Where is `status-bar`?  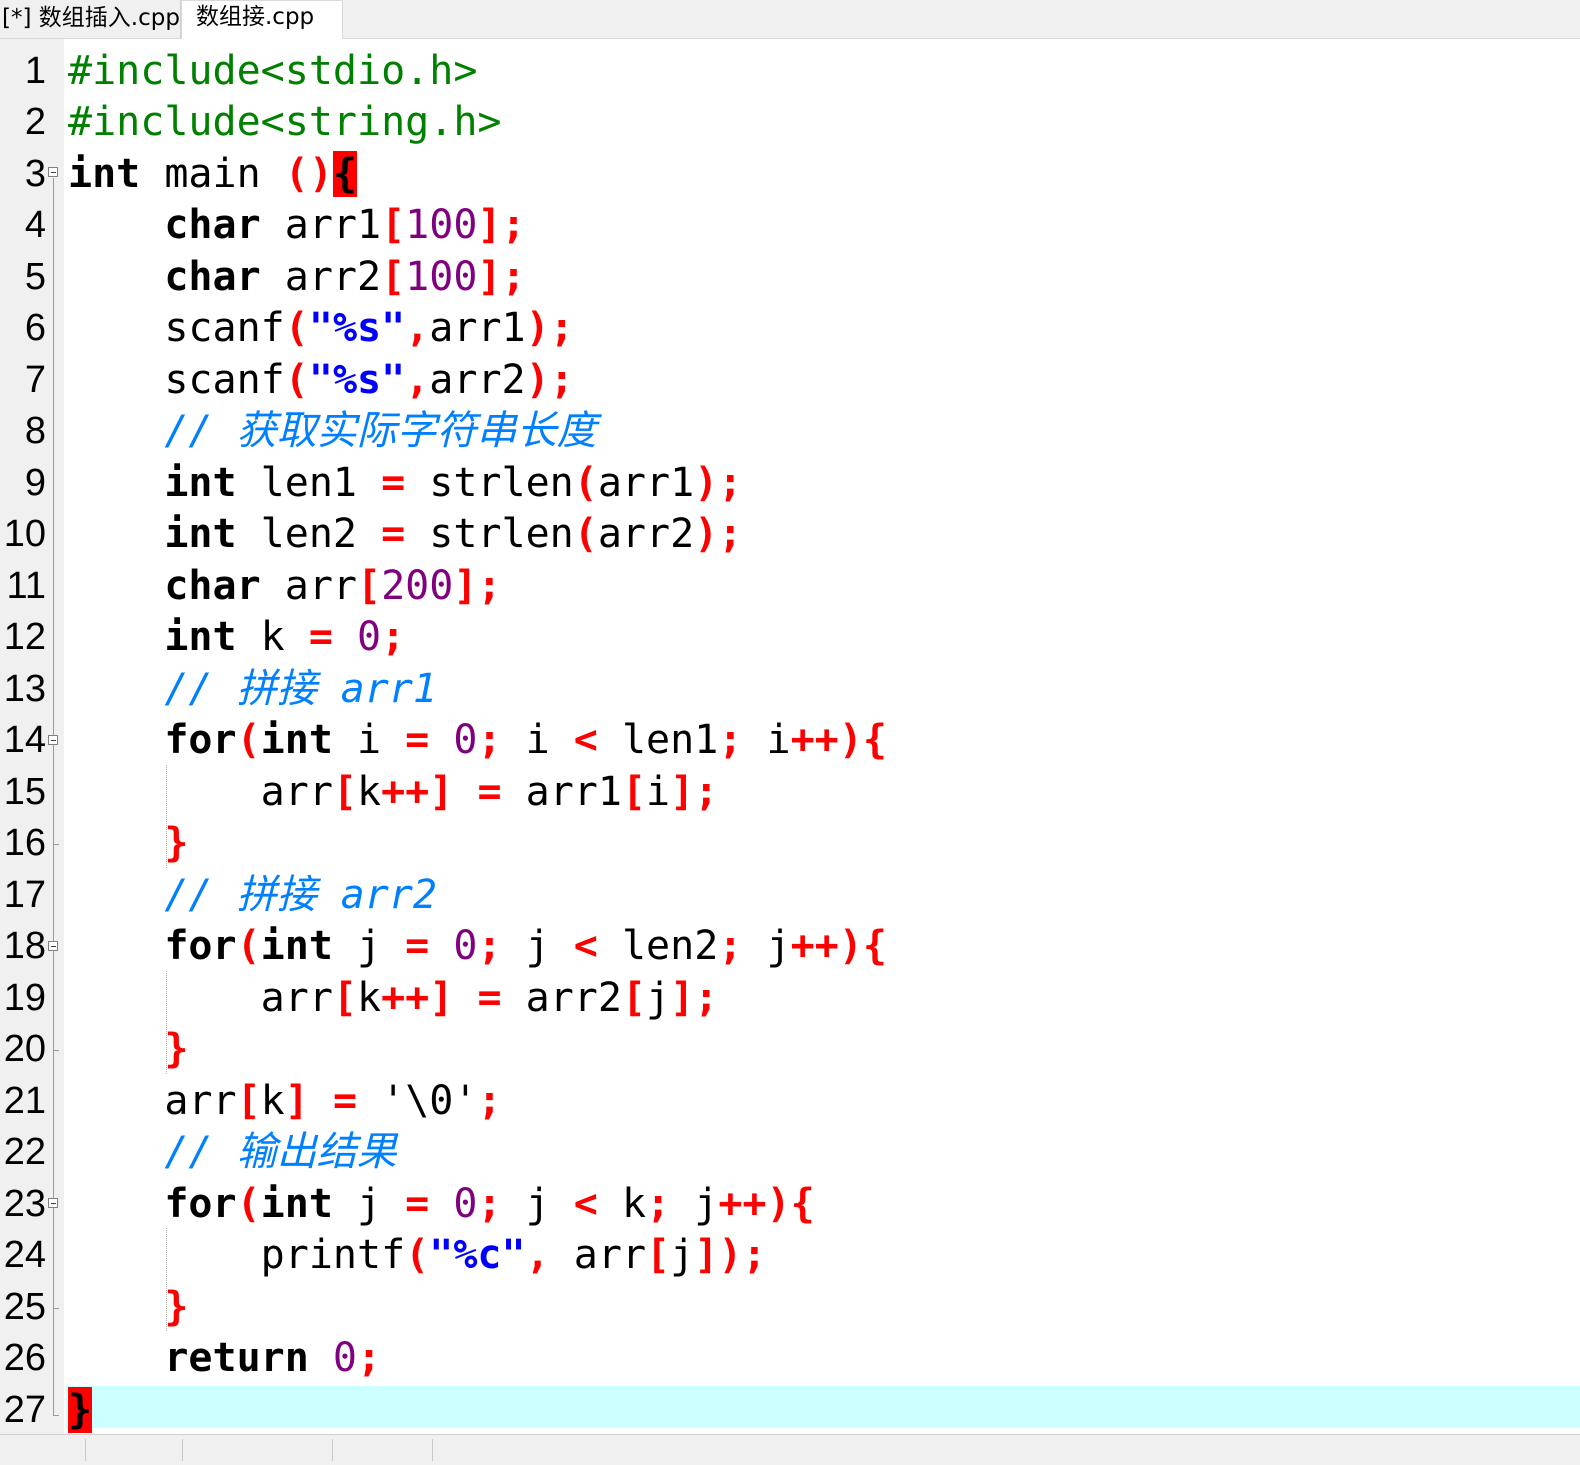 status-bar is located at coordinates (790, 1449).